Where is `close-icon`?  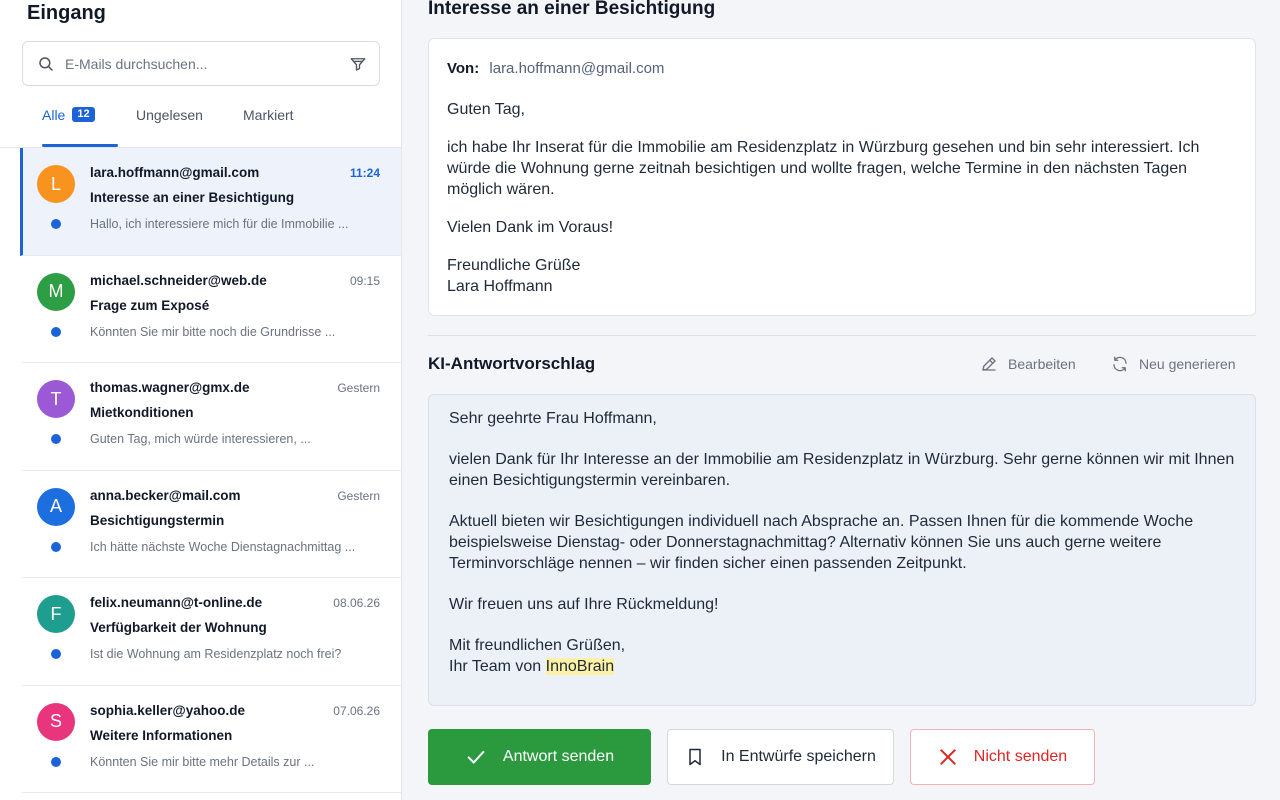 close-icon is located at coordinates (948, 757).